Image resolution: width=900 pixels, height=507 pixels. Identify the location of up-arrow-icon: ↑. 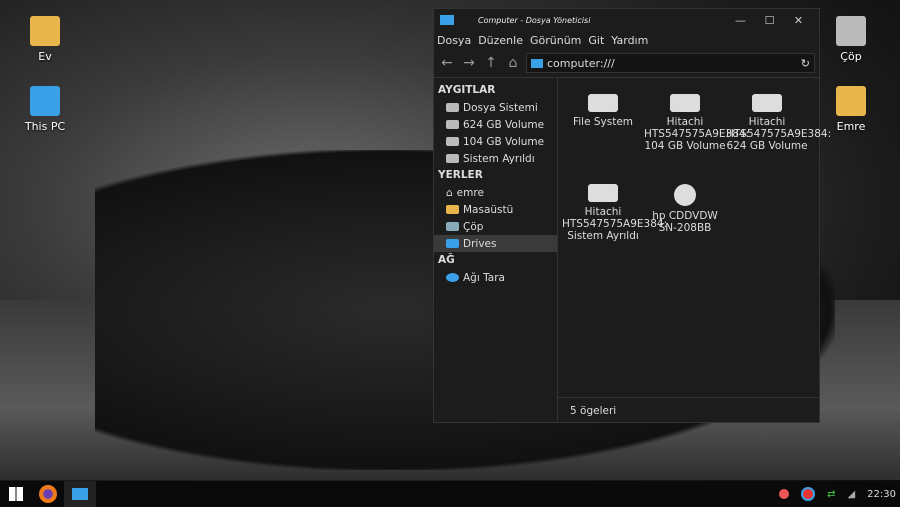
(491, 63).